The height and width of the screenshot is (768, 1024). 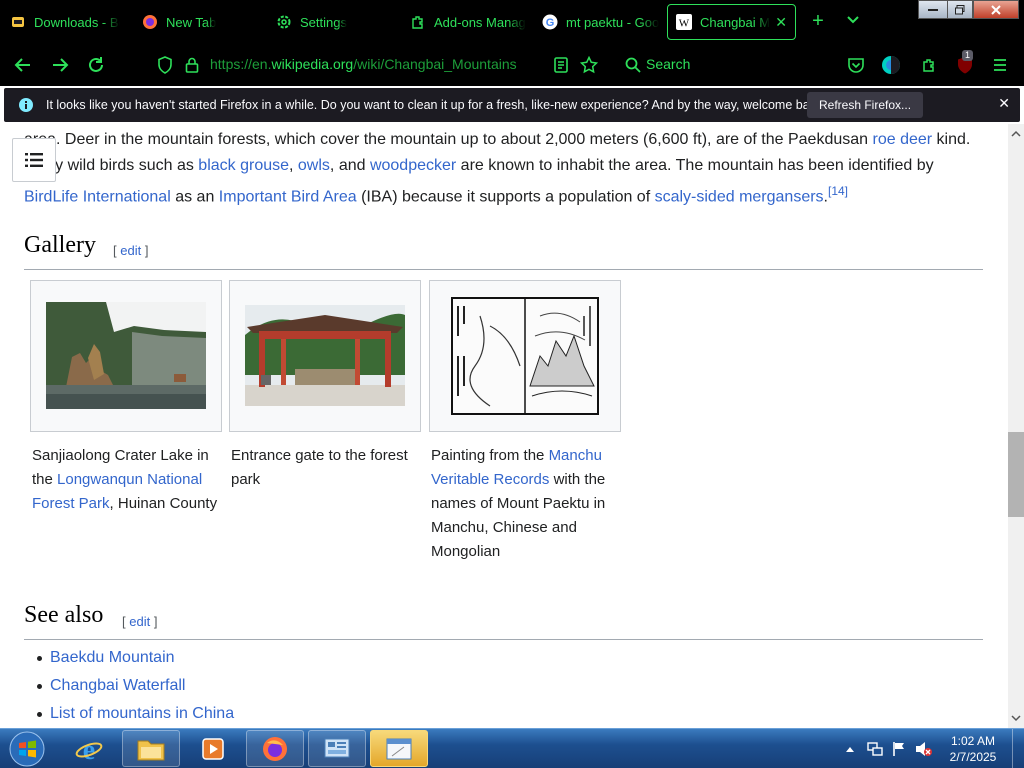 I want to click on link-changbai-waterfall: Changbai Waterfall, so click(x=117, y=685).